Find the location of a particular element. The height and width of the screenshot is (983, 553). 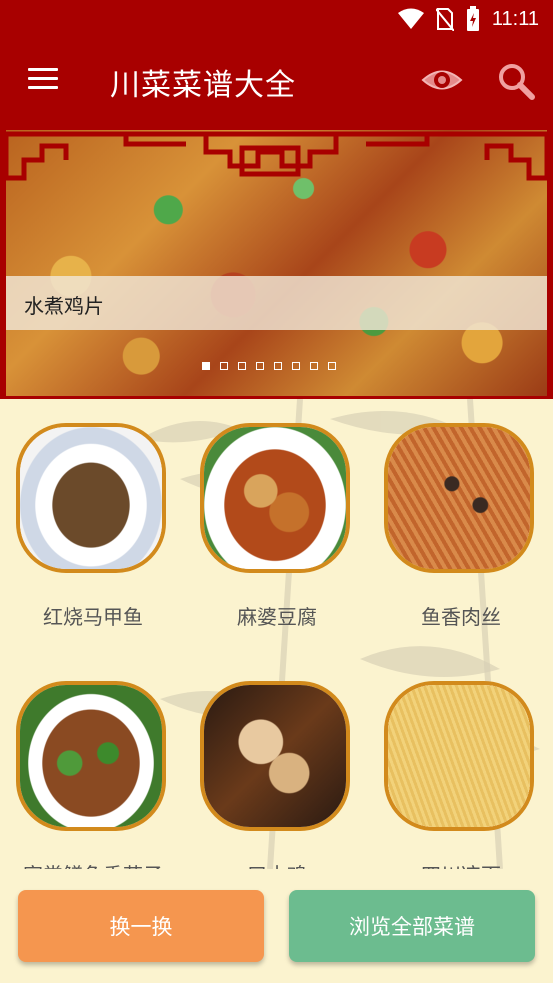

eye-icon is located at coordinates (442, 80).